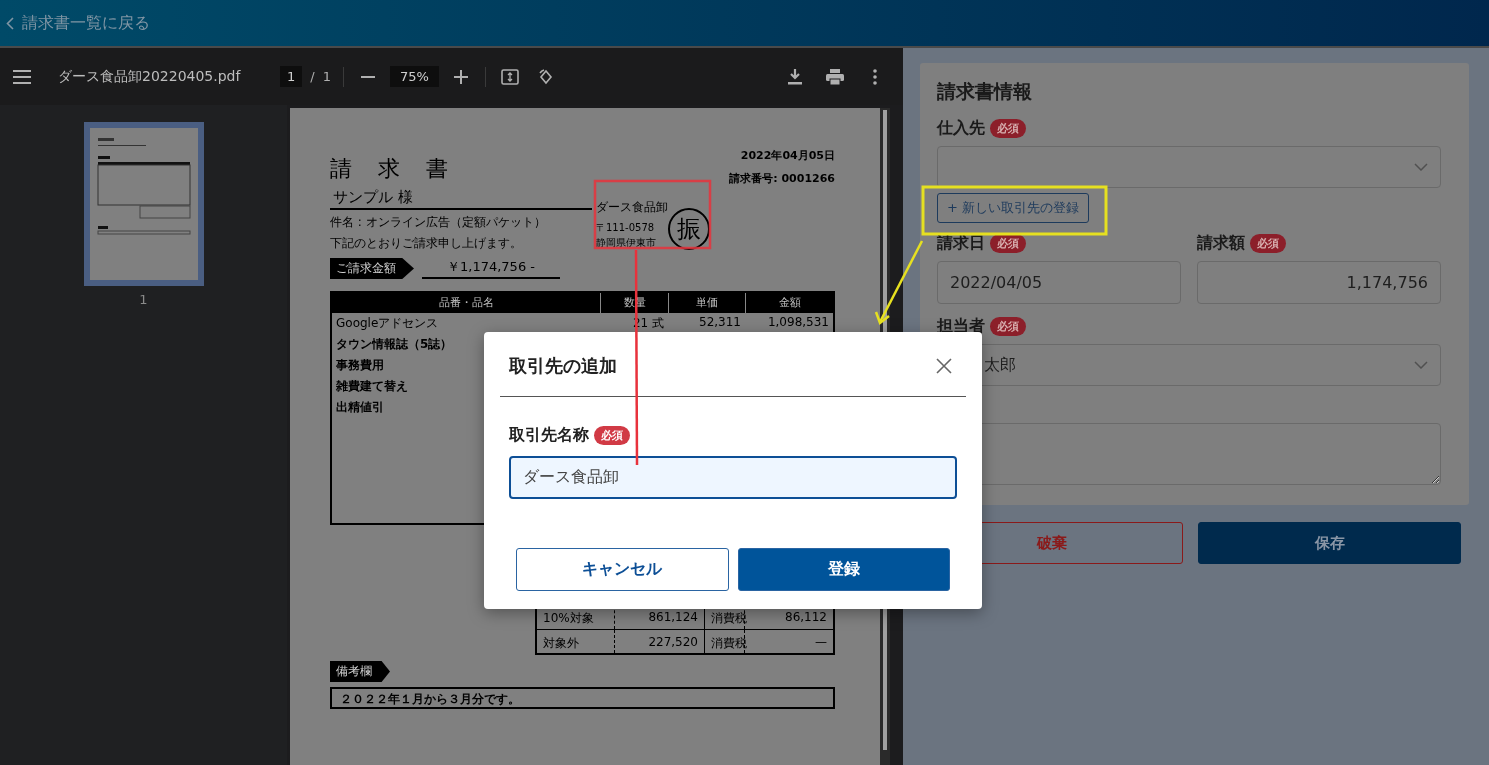  What do you see at coordinates (78, 23) in the screenshot?
I see `back-link: 請求書一覧に戻る` at bounding box center [78, 23].